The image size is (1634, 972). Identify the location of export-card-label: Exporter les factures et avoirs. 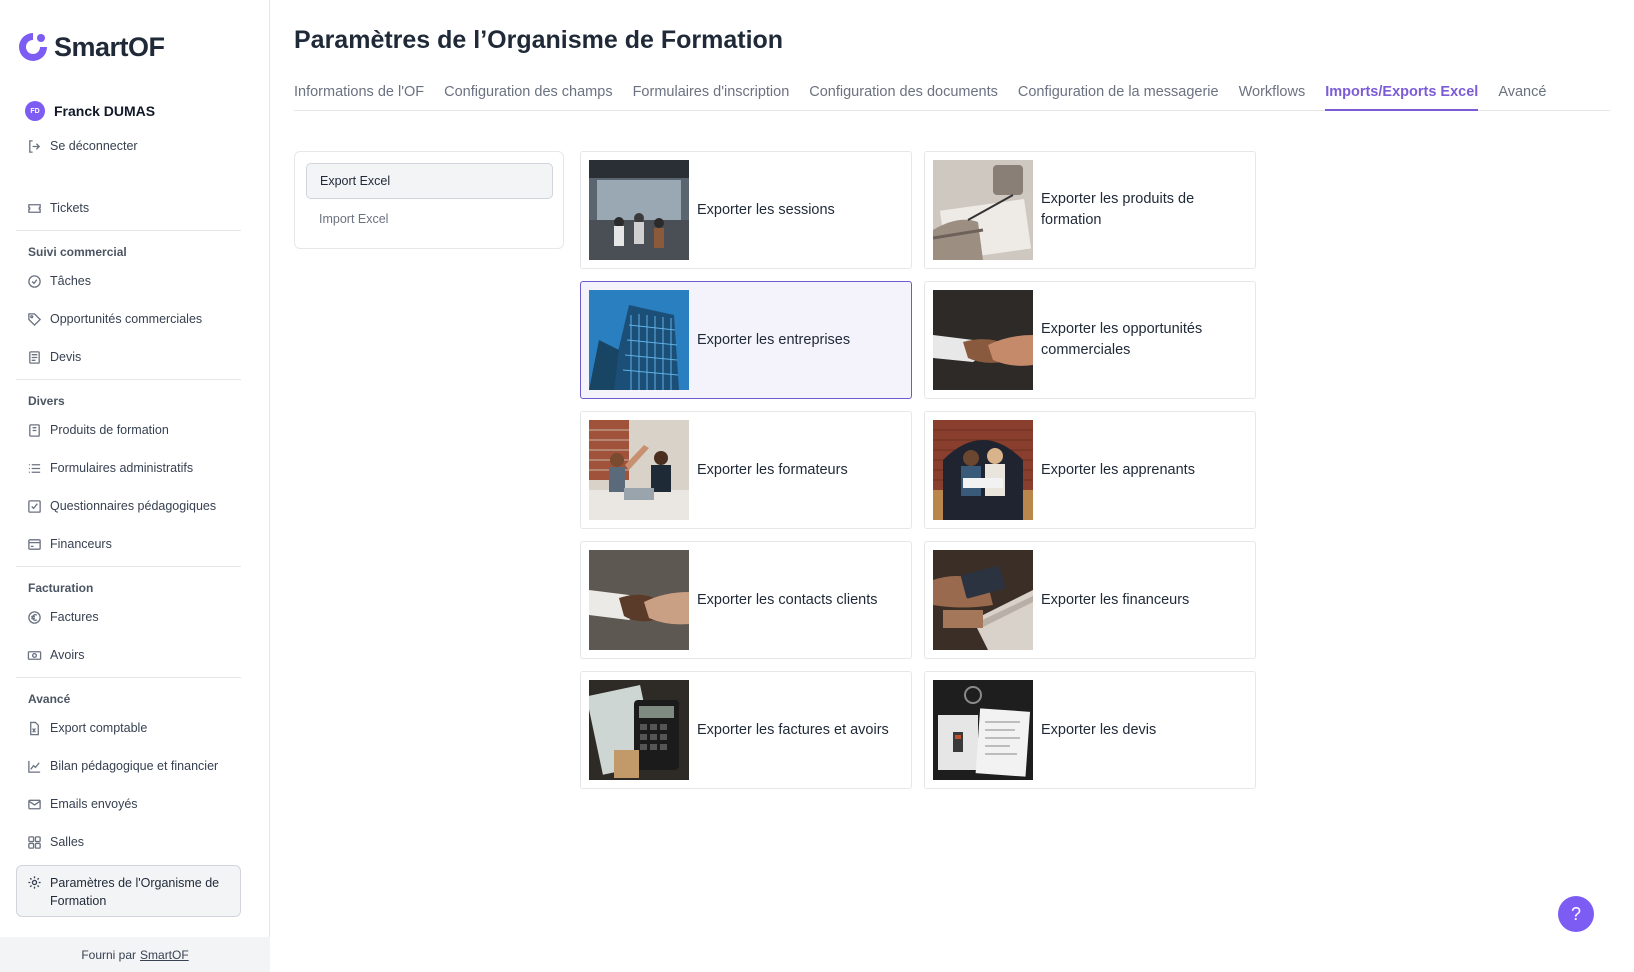
(793, 729).